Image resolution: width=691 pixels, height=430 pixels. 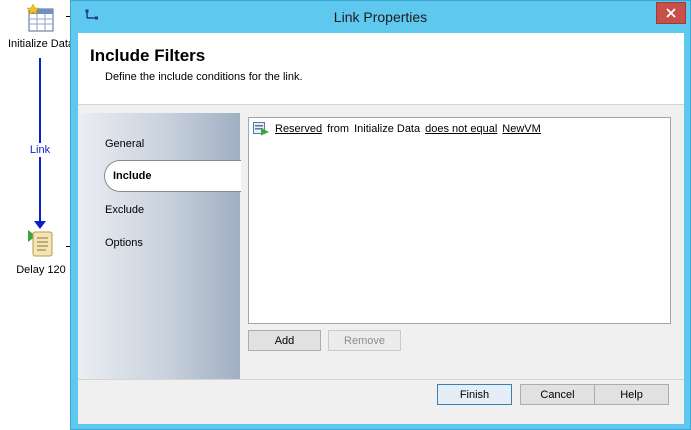 I want to click on filter-condition-icon, so click(x=261, y=129).